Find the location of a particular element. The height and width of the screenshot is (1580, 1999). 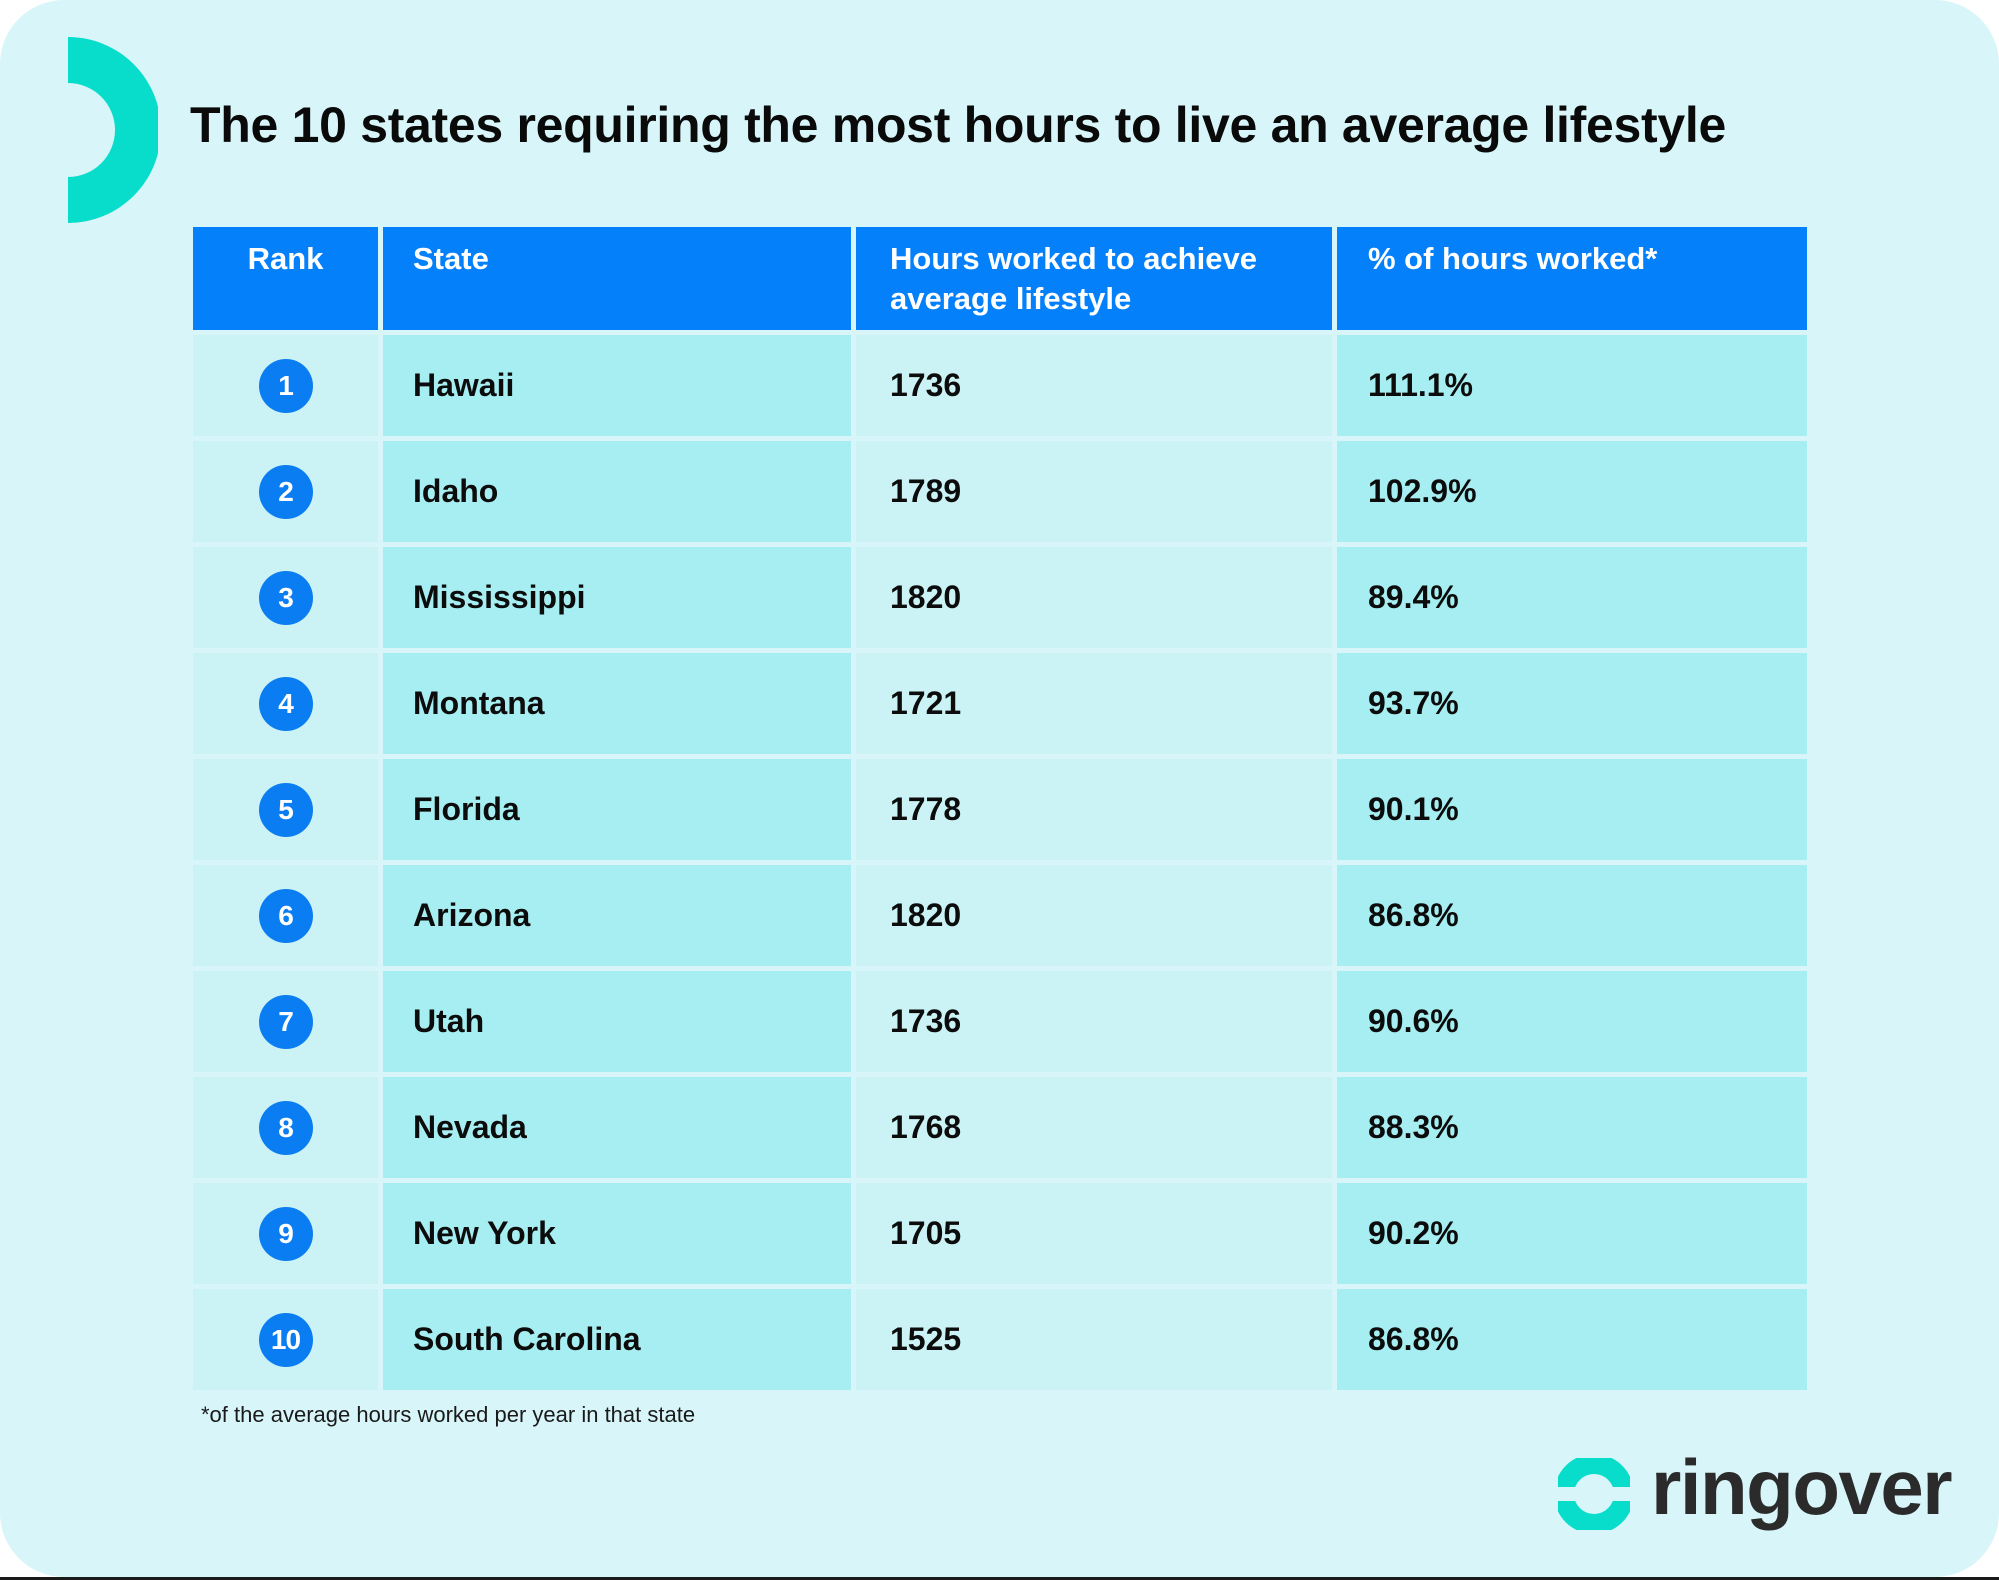

rank-cell: 3 is located at coordinates (285, 597).